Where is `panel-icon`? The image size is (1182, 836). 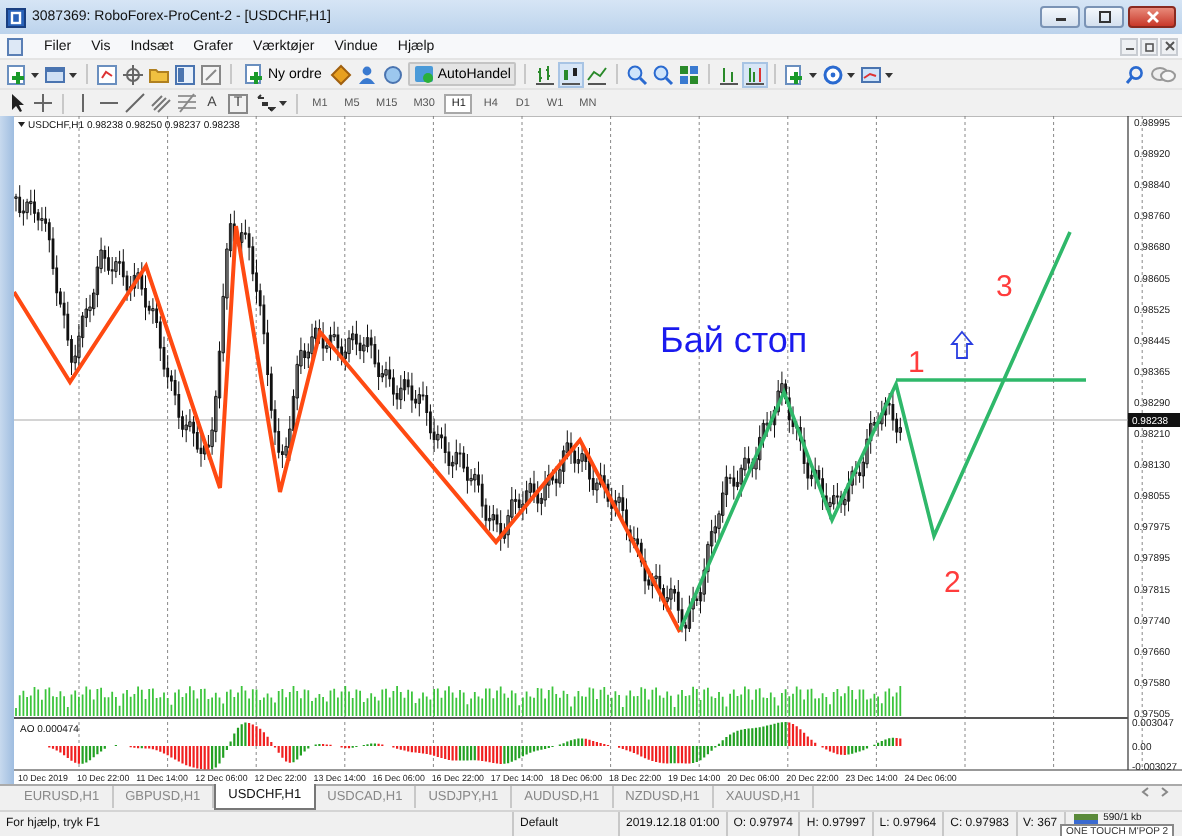
panel-icon is located at coordinates (185, 74).